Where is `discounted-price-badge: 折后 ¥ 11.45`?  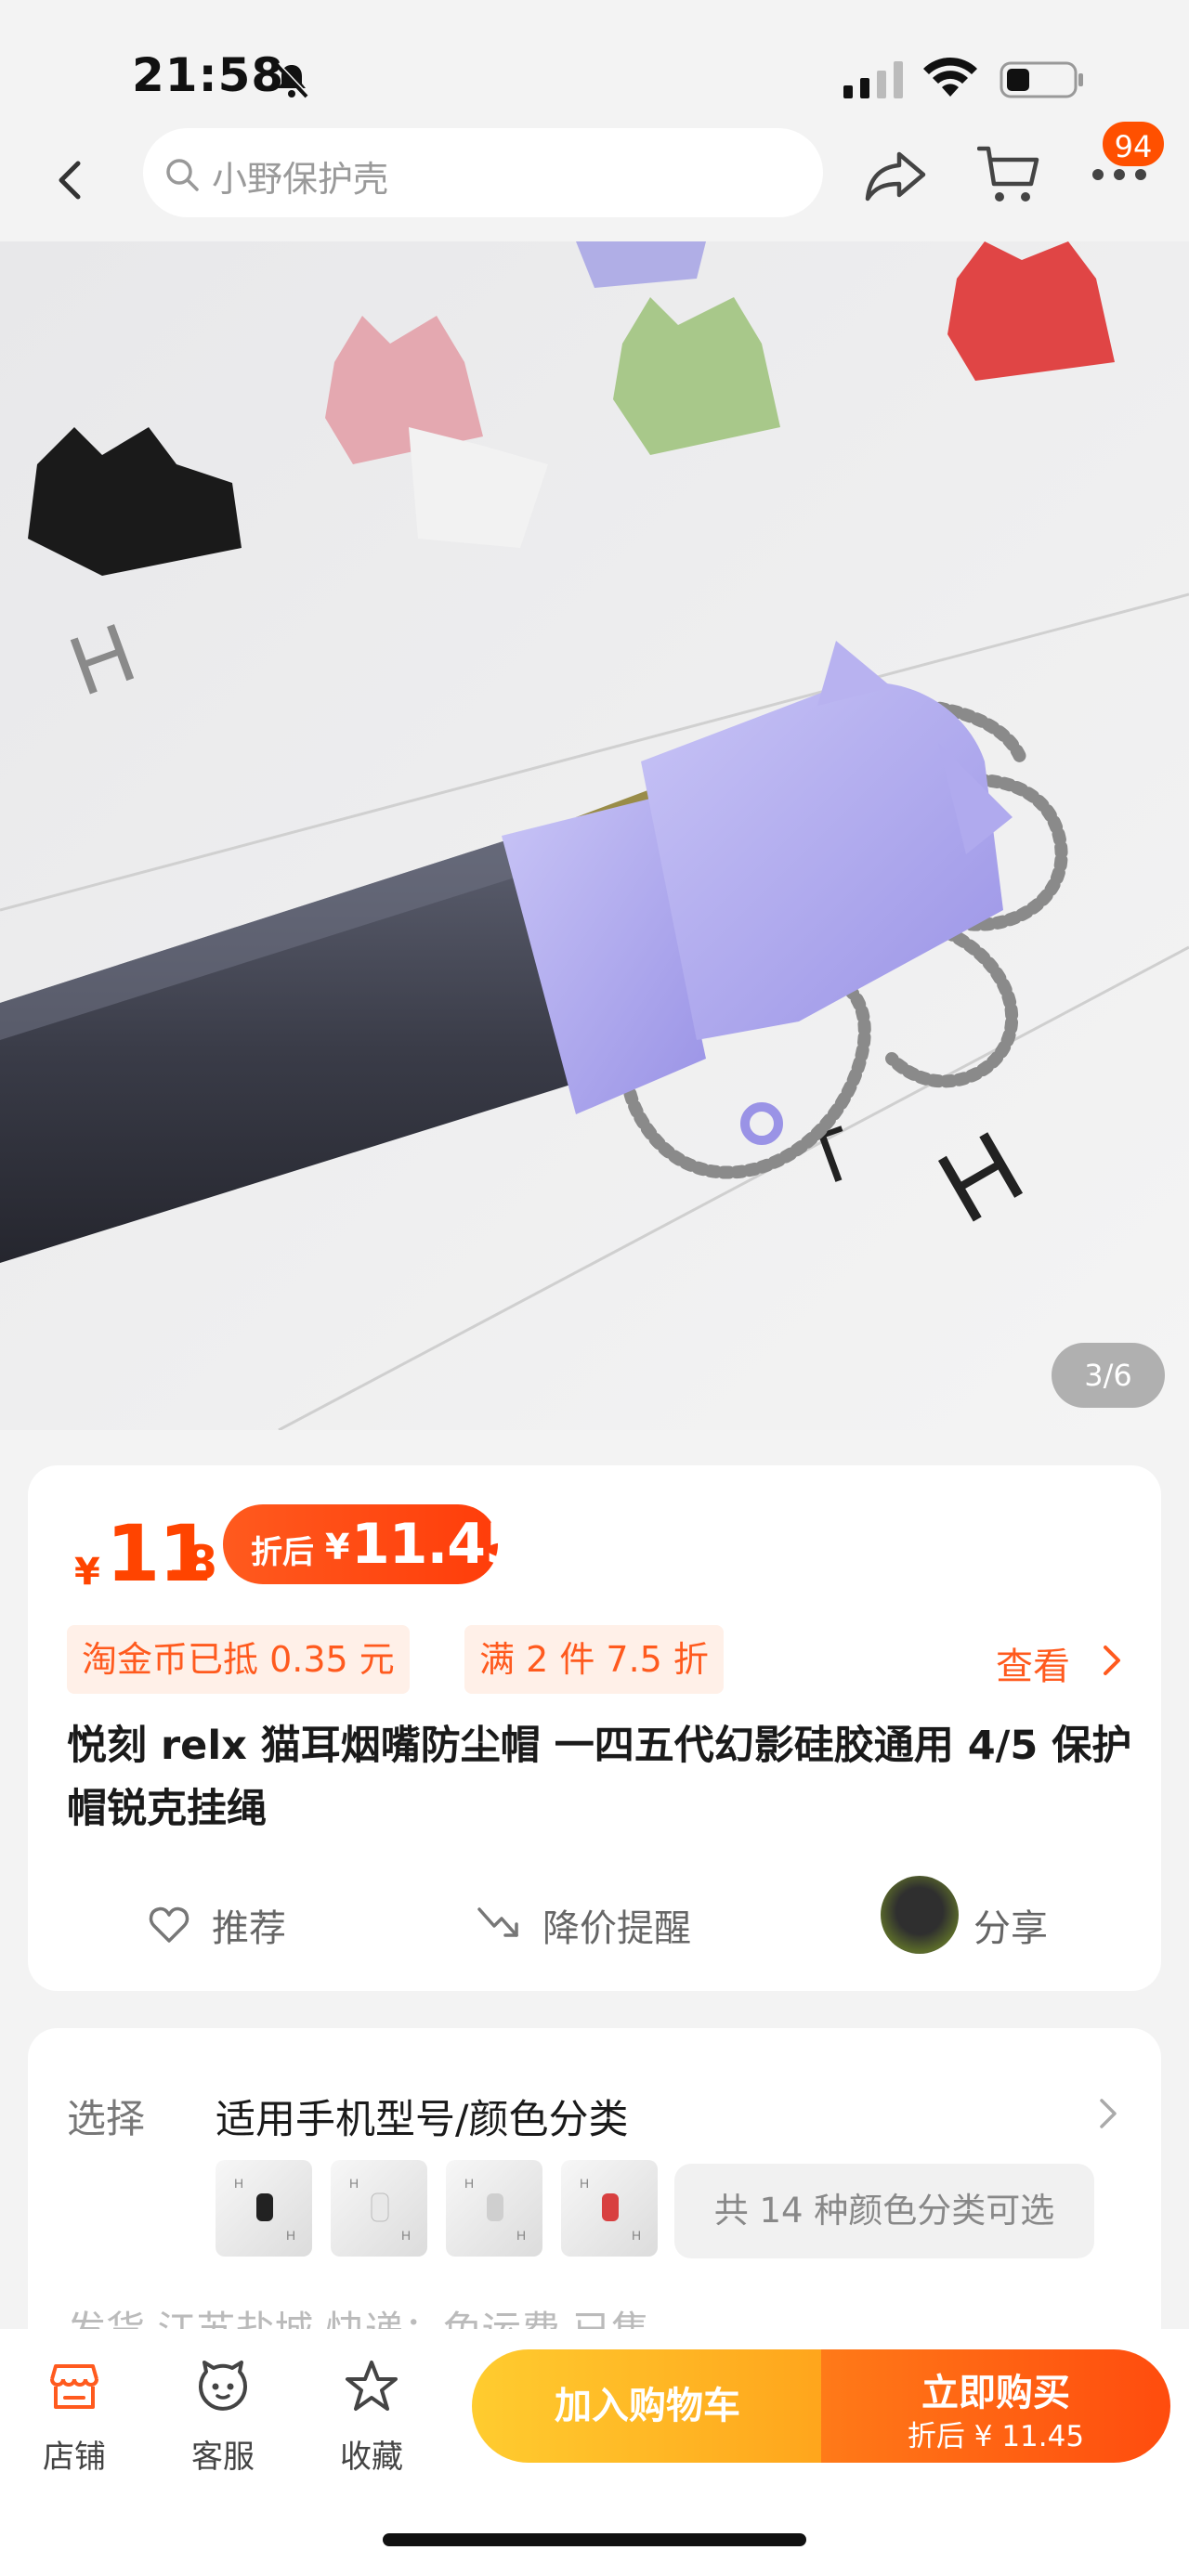 discounted-price-badge: 折后 ¥ 11.45 is located at coordinates (374, 1544).